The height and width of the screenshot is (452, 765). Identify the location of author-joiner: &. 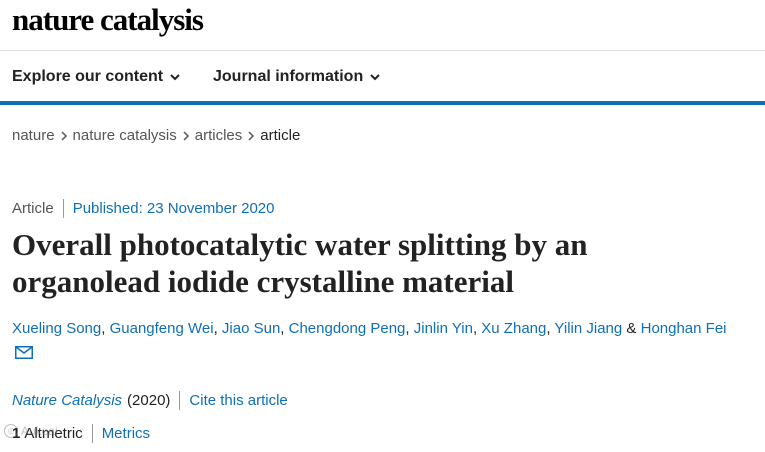
(631, 328).